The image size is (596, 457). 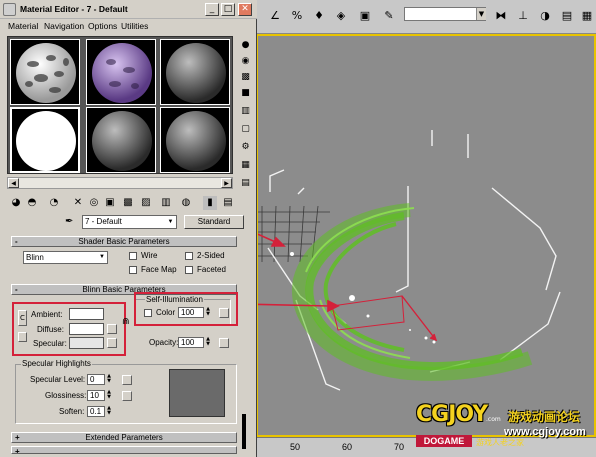 What do you see at coordinates (94, 203) in the screenshot?
I see `make-unique-icon: ◎` at bounding box center [94, 203].